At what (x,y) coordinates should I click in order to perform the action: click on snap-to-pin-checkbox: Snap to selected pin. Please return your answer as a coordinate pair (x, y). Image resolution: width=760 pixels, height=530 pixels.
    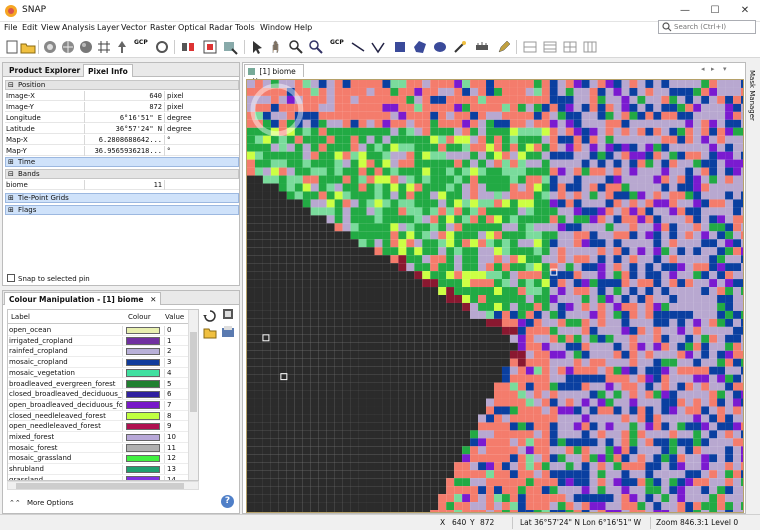
    Looking at the image, I should click on (48, 278).